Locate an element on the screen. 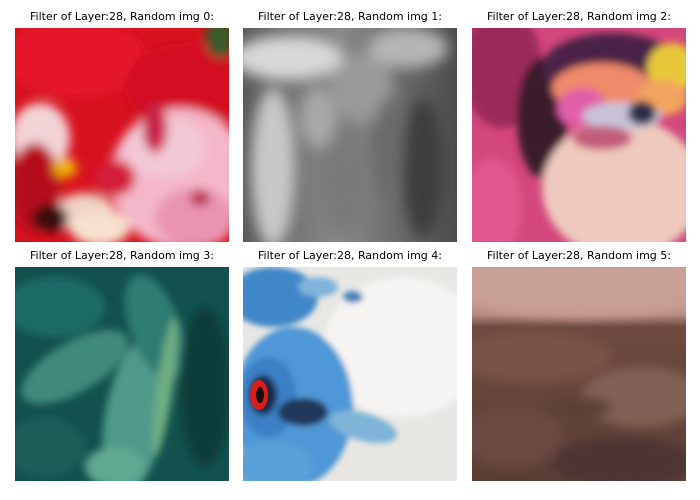 This screenshot has width=700, height=500. panel-title: Filter of Layer:28, Random img 5: is located at coordinates (578, 255).